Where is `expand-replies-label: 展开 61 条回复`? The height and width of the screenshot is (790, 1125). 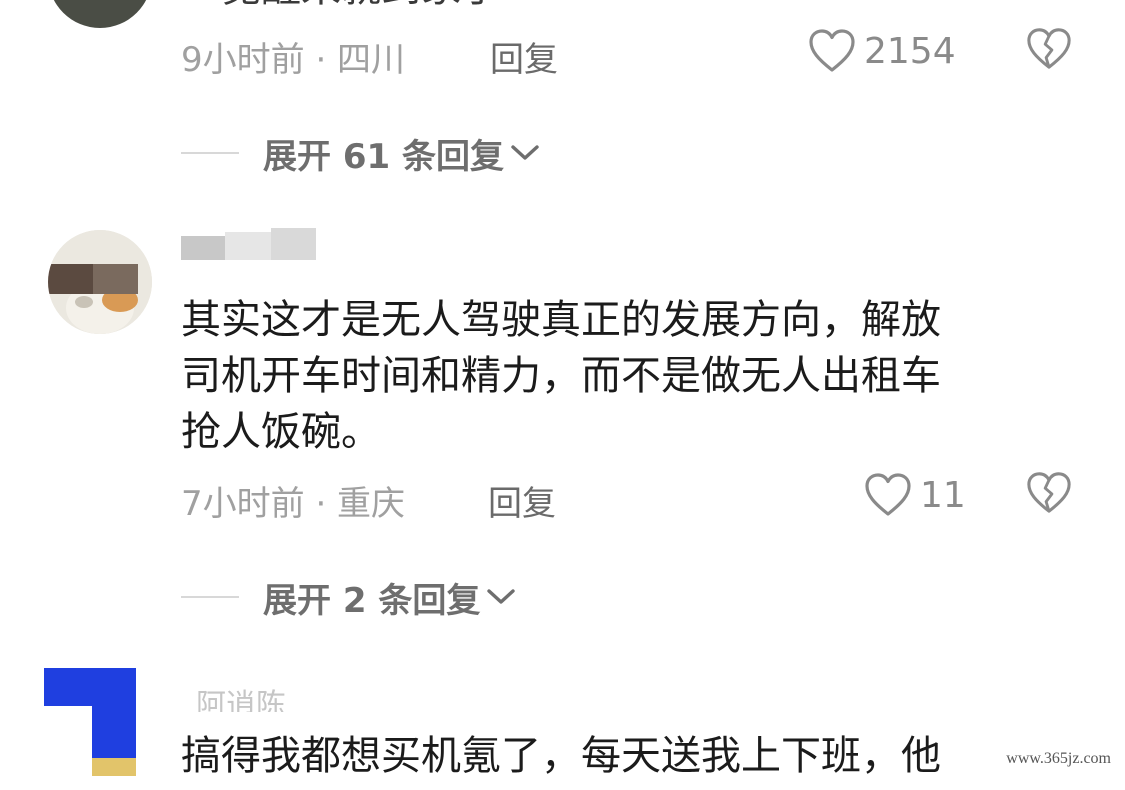
expand-replies-label: 展开 61 条回复 is located at coordinates (383, 156).